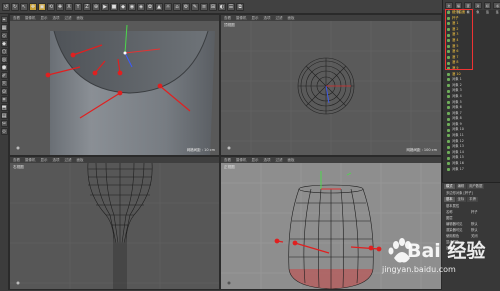  Describe the element at coordinates (449, 186) in the screenshot. I see `attr-tab-mode: 模式` at that location.